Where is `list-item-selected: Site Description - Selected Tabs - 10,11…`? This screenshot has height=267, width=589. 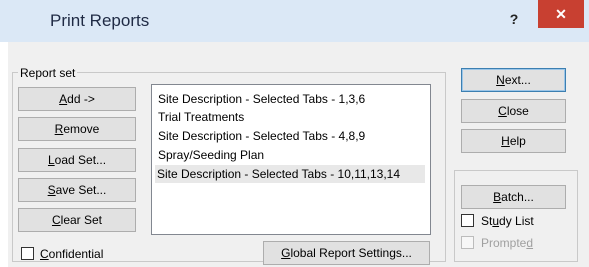 list-item-selected: Site Description - Selected Tabs - 10,11… is located at coordinates (290, 174).